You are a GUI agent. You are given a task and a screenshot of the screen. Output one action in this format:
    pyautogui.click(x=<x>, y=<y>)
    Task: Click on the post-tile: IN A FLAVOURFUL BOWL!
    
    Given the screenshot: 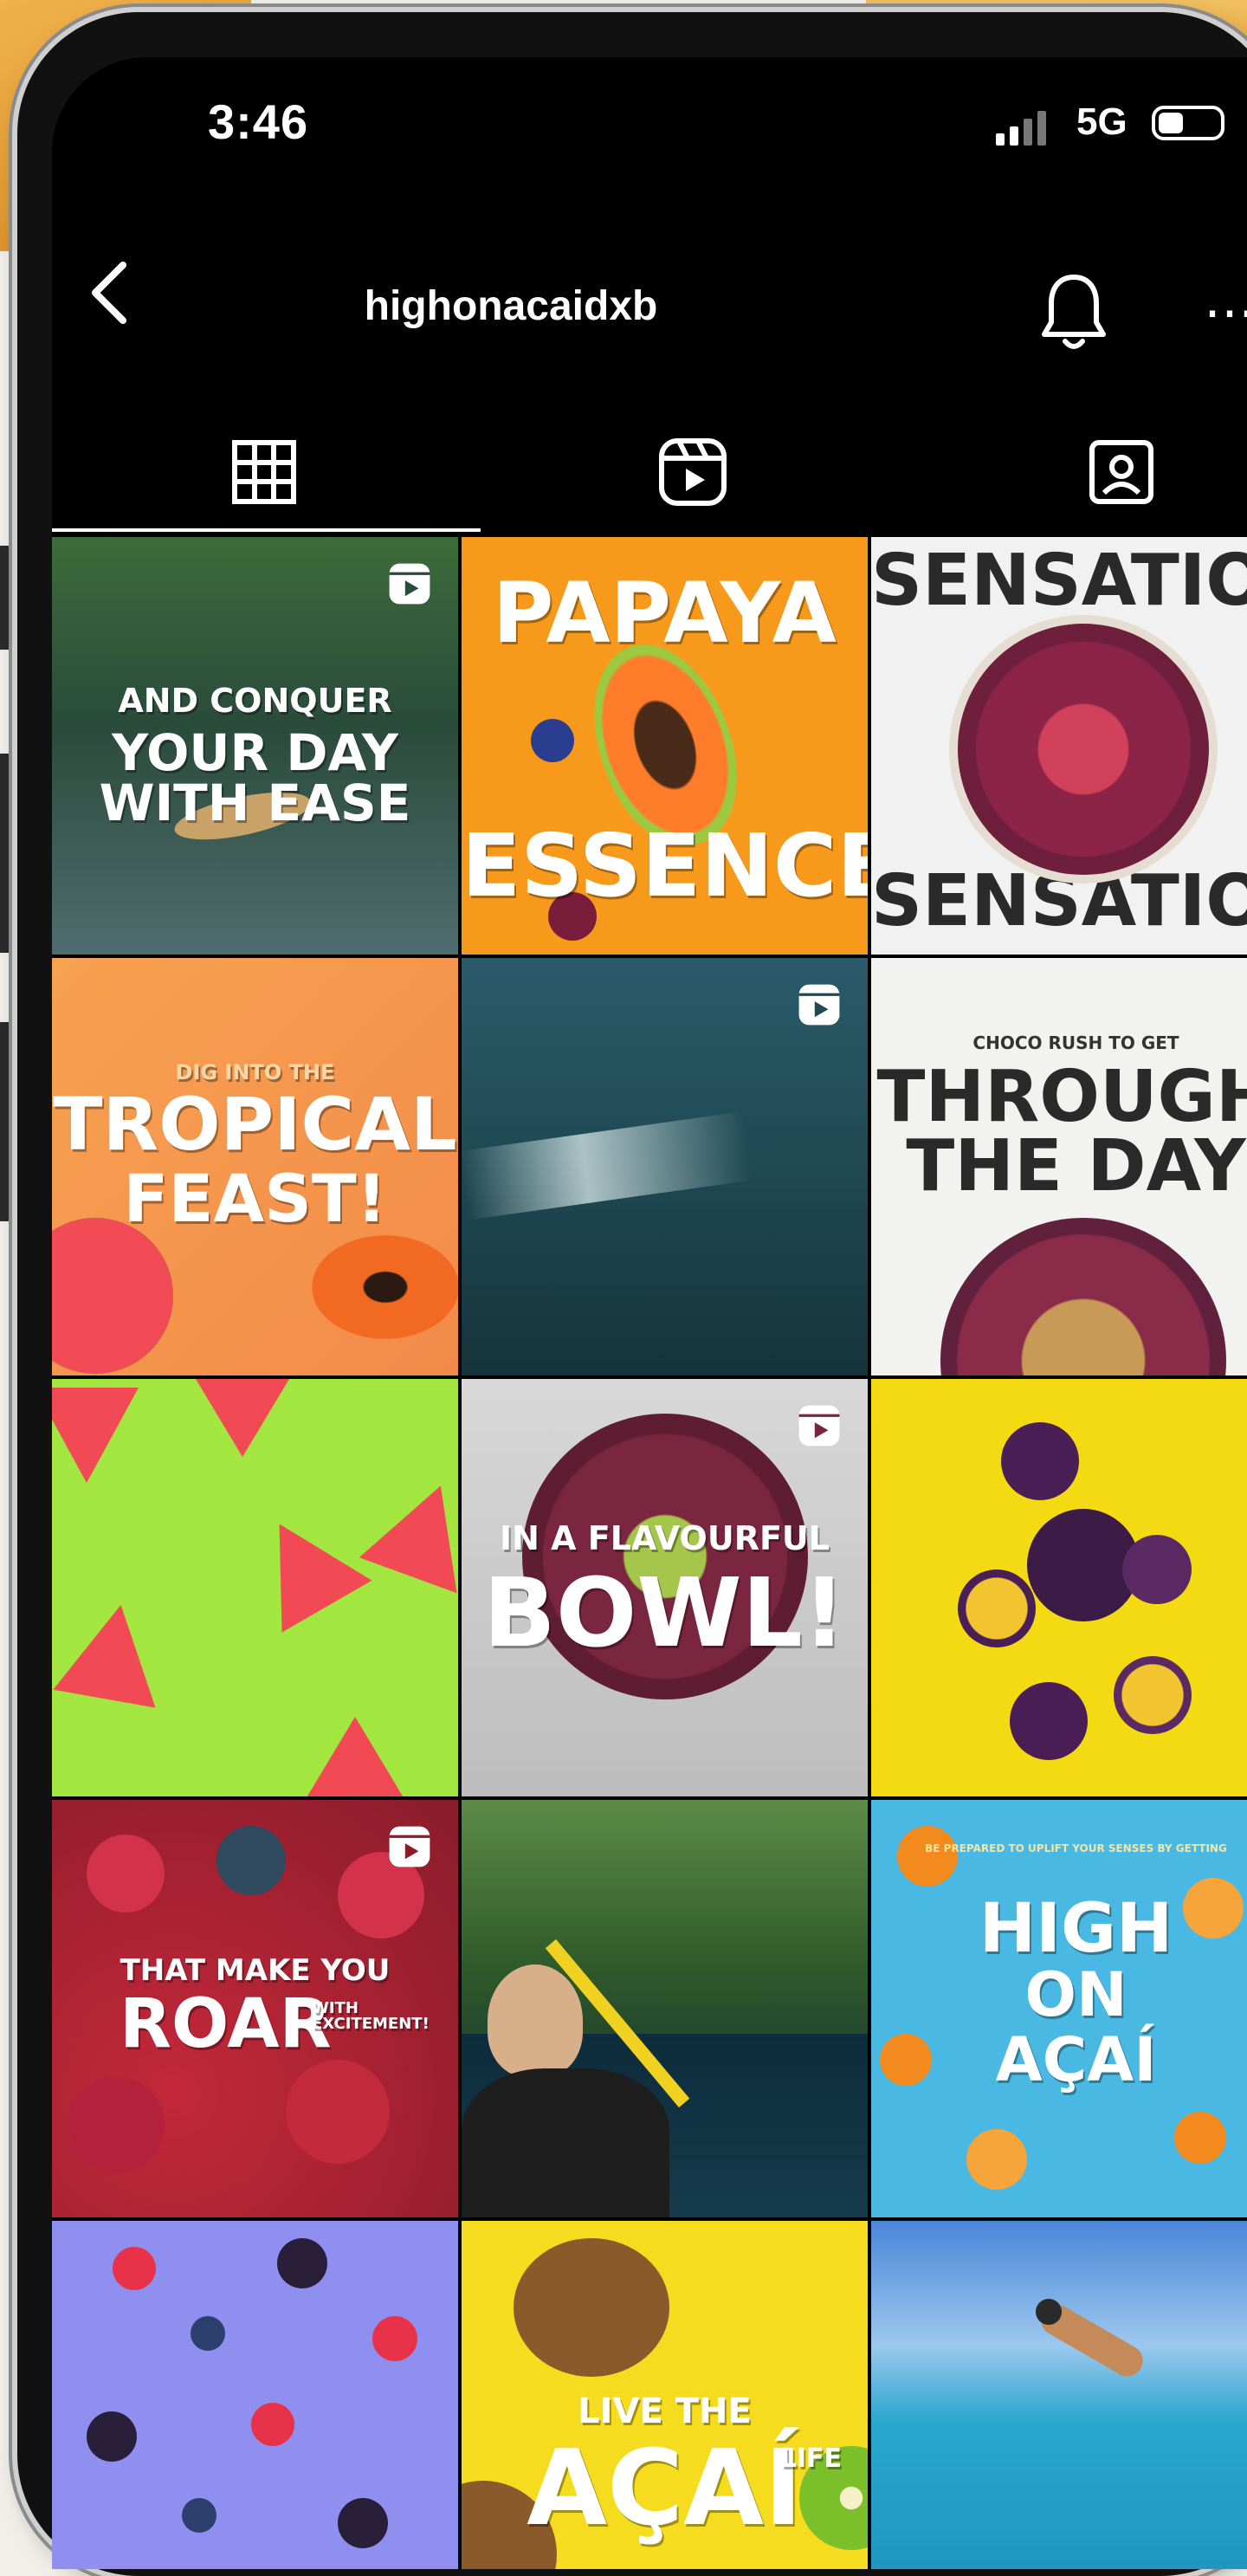 What is the action you would take?
    pyautogui.click(x=666, y=1589)
    